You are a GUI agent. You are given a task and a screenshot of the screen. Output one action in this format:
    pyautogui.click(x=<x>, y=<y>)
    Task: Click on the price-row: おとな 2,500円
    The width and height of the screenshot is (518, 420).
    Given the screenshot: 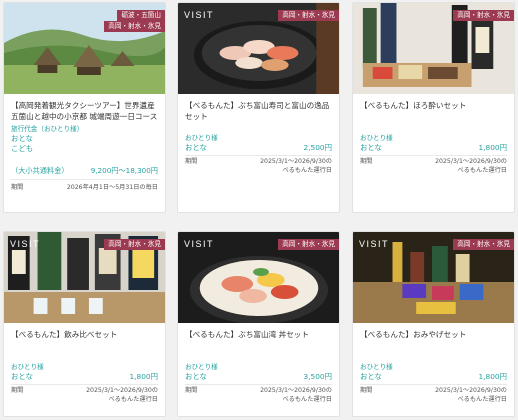 What is the action you would take?
    pyautogui.click(x=258, y=148)
    